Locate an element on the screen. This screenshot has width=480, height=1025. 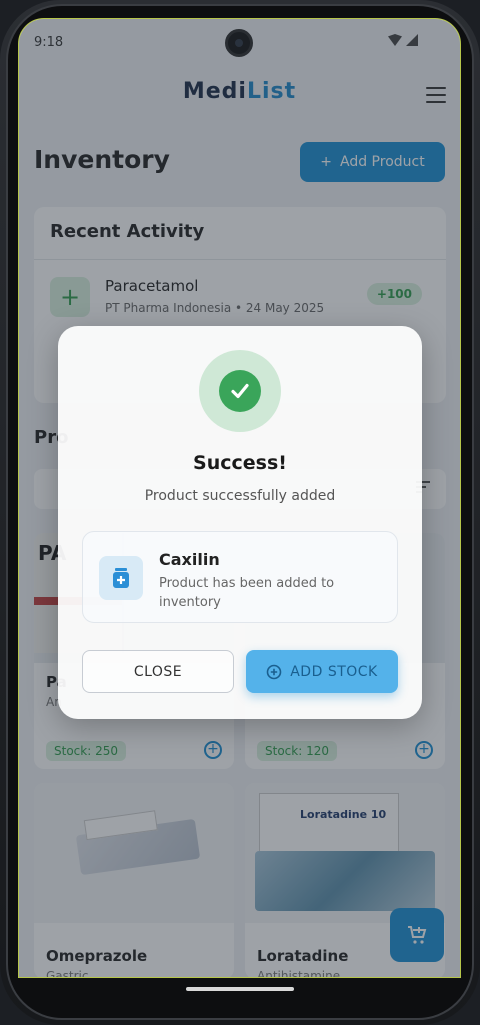
medicine-bottle-icon is located at coordinates (121, 578).